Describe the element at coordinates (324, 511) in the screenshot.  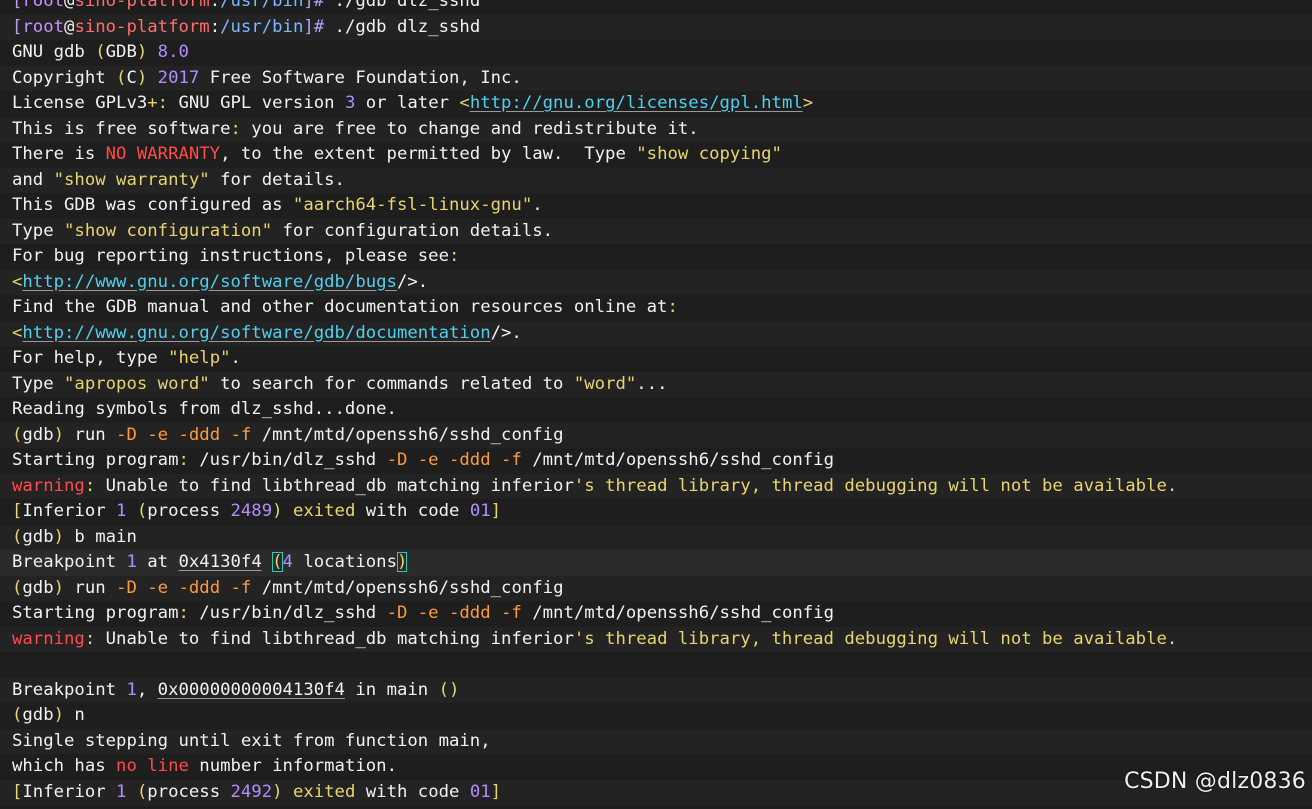
I see `terminal-text: exited` at that location.